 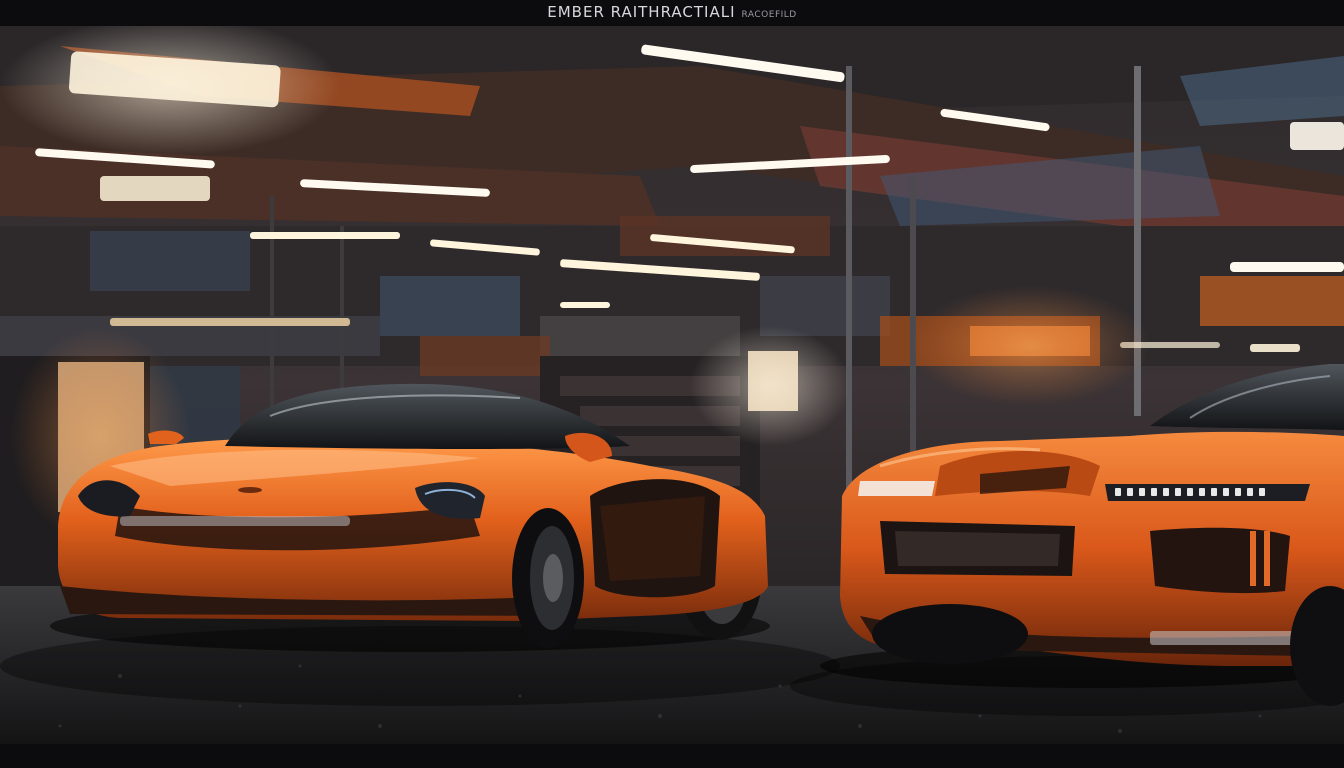 What do you see at coordinates (769, 15) in the screenshot?
I see `subtitle-text: RACOEFILD` at bounding box center [769, 15].